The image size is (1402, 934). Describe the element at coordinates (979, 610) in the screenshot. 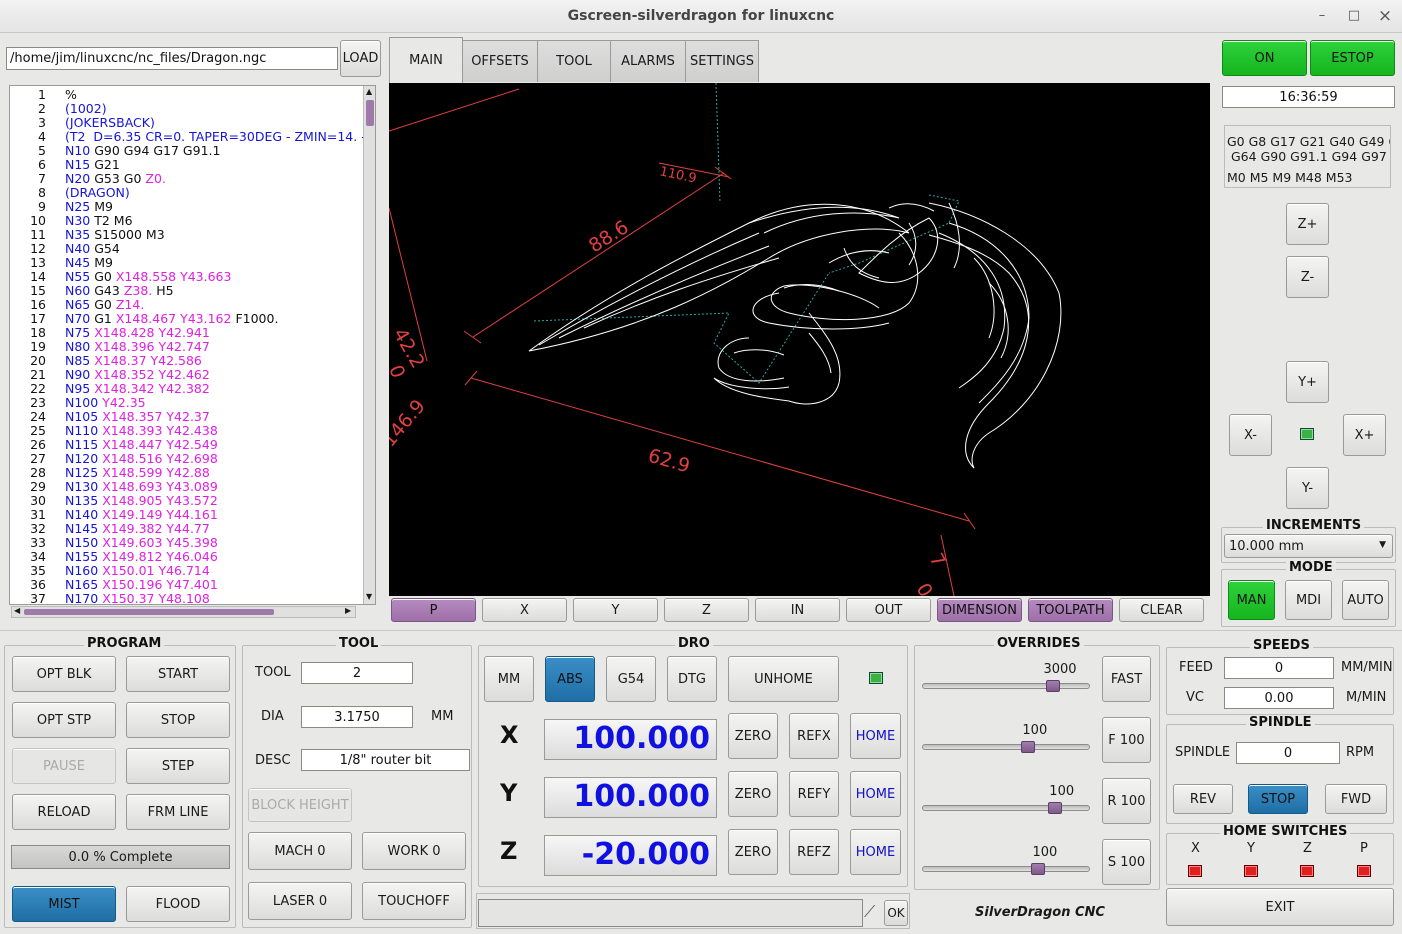

I see `dimension-toggle-button: DIMENSION` at that location.